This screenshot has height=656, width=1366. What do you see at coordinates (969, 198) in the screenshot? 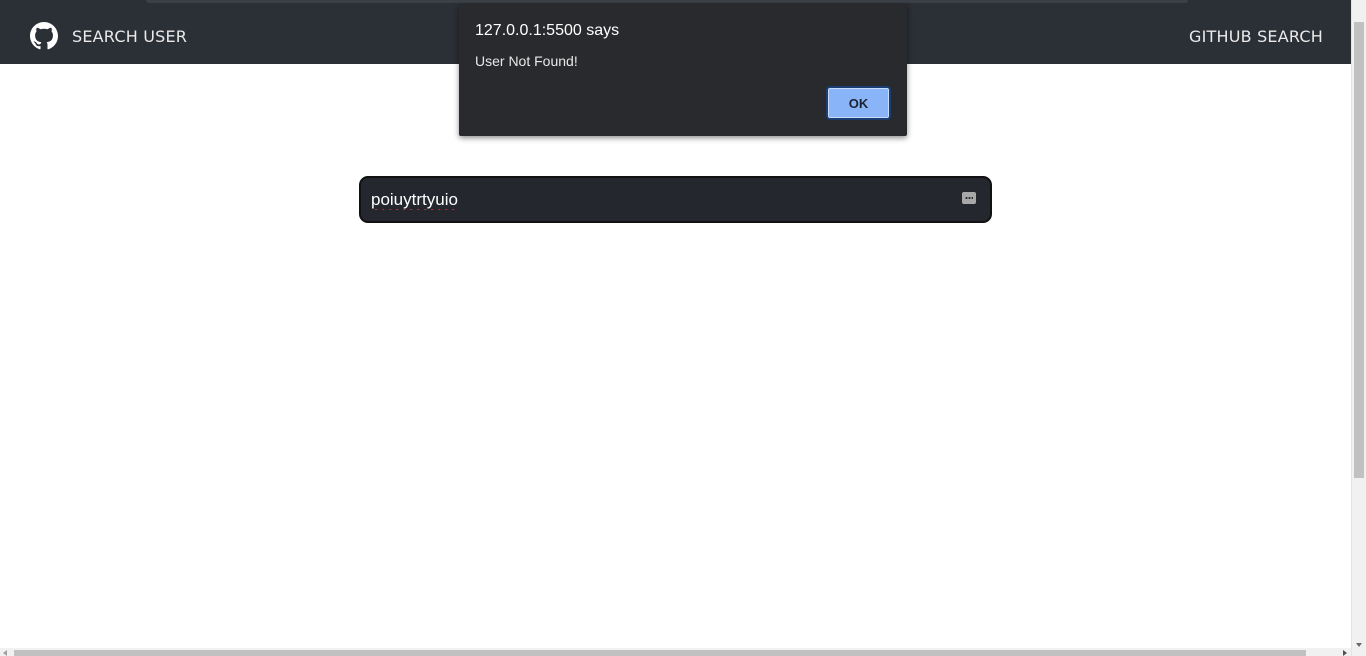
I see `password-manager-icon` at bounding box center [969, 198].